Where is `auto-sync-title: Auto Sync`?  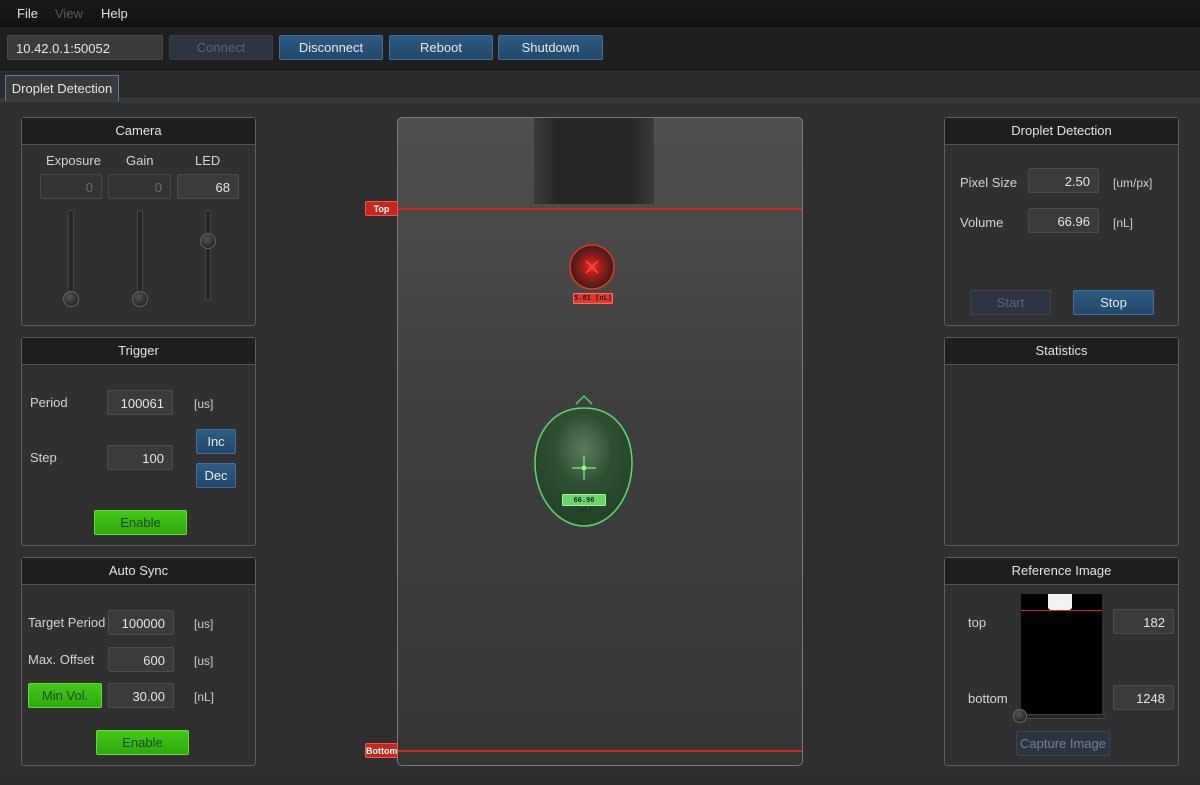
auto-sync-title: Auto Sync is located at coordinates (138, 571).